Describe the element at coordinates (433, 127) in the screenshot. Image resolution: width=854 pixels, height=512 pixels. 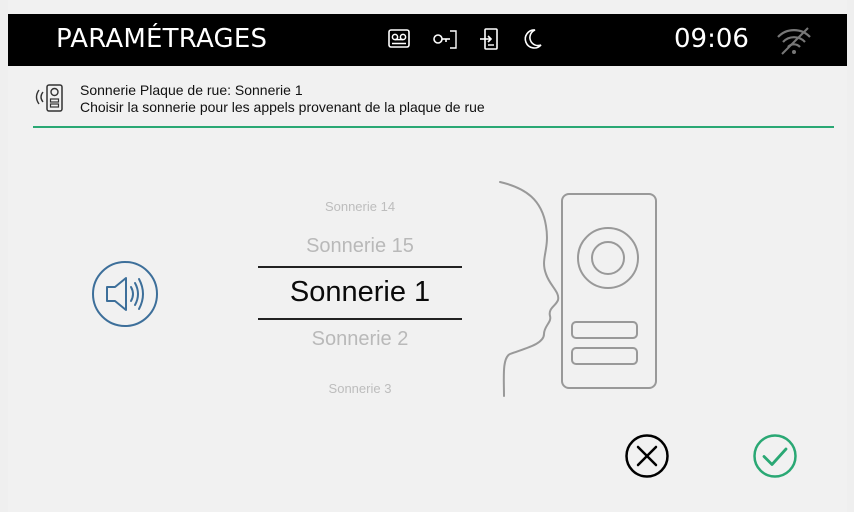
I see `header-divider` at that location.